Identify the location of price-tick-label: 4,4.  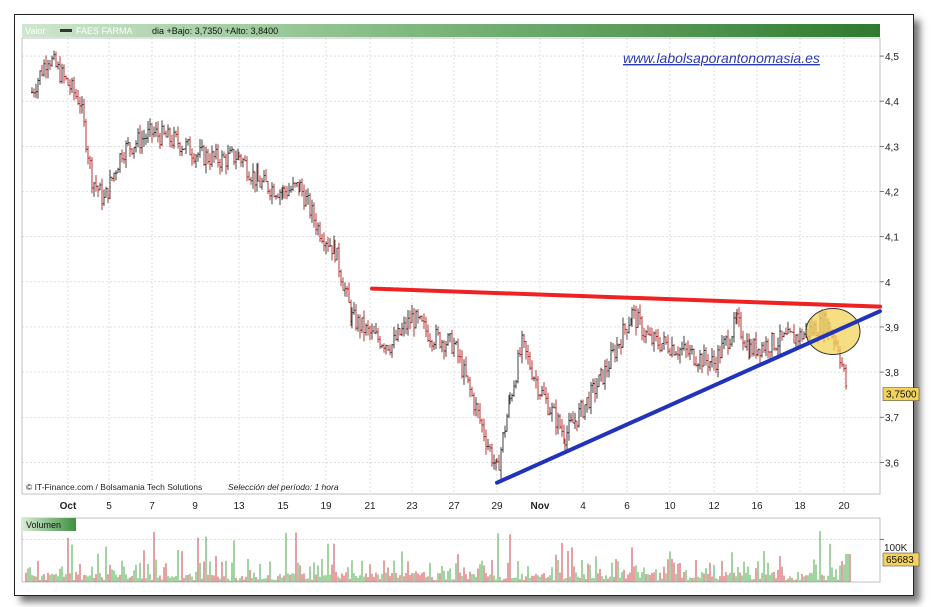
(892, 102).